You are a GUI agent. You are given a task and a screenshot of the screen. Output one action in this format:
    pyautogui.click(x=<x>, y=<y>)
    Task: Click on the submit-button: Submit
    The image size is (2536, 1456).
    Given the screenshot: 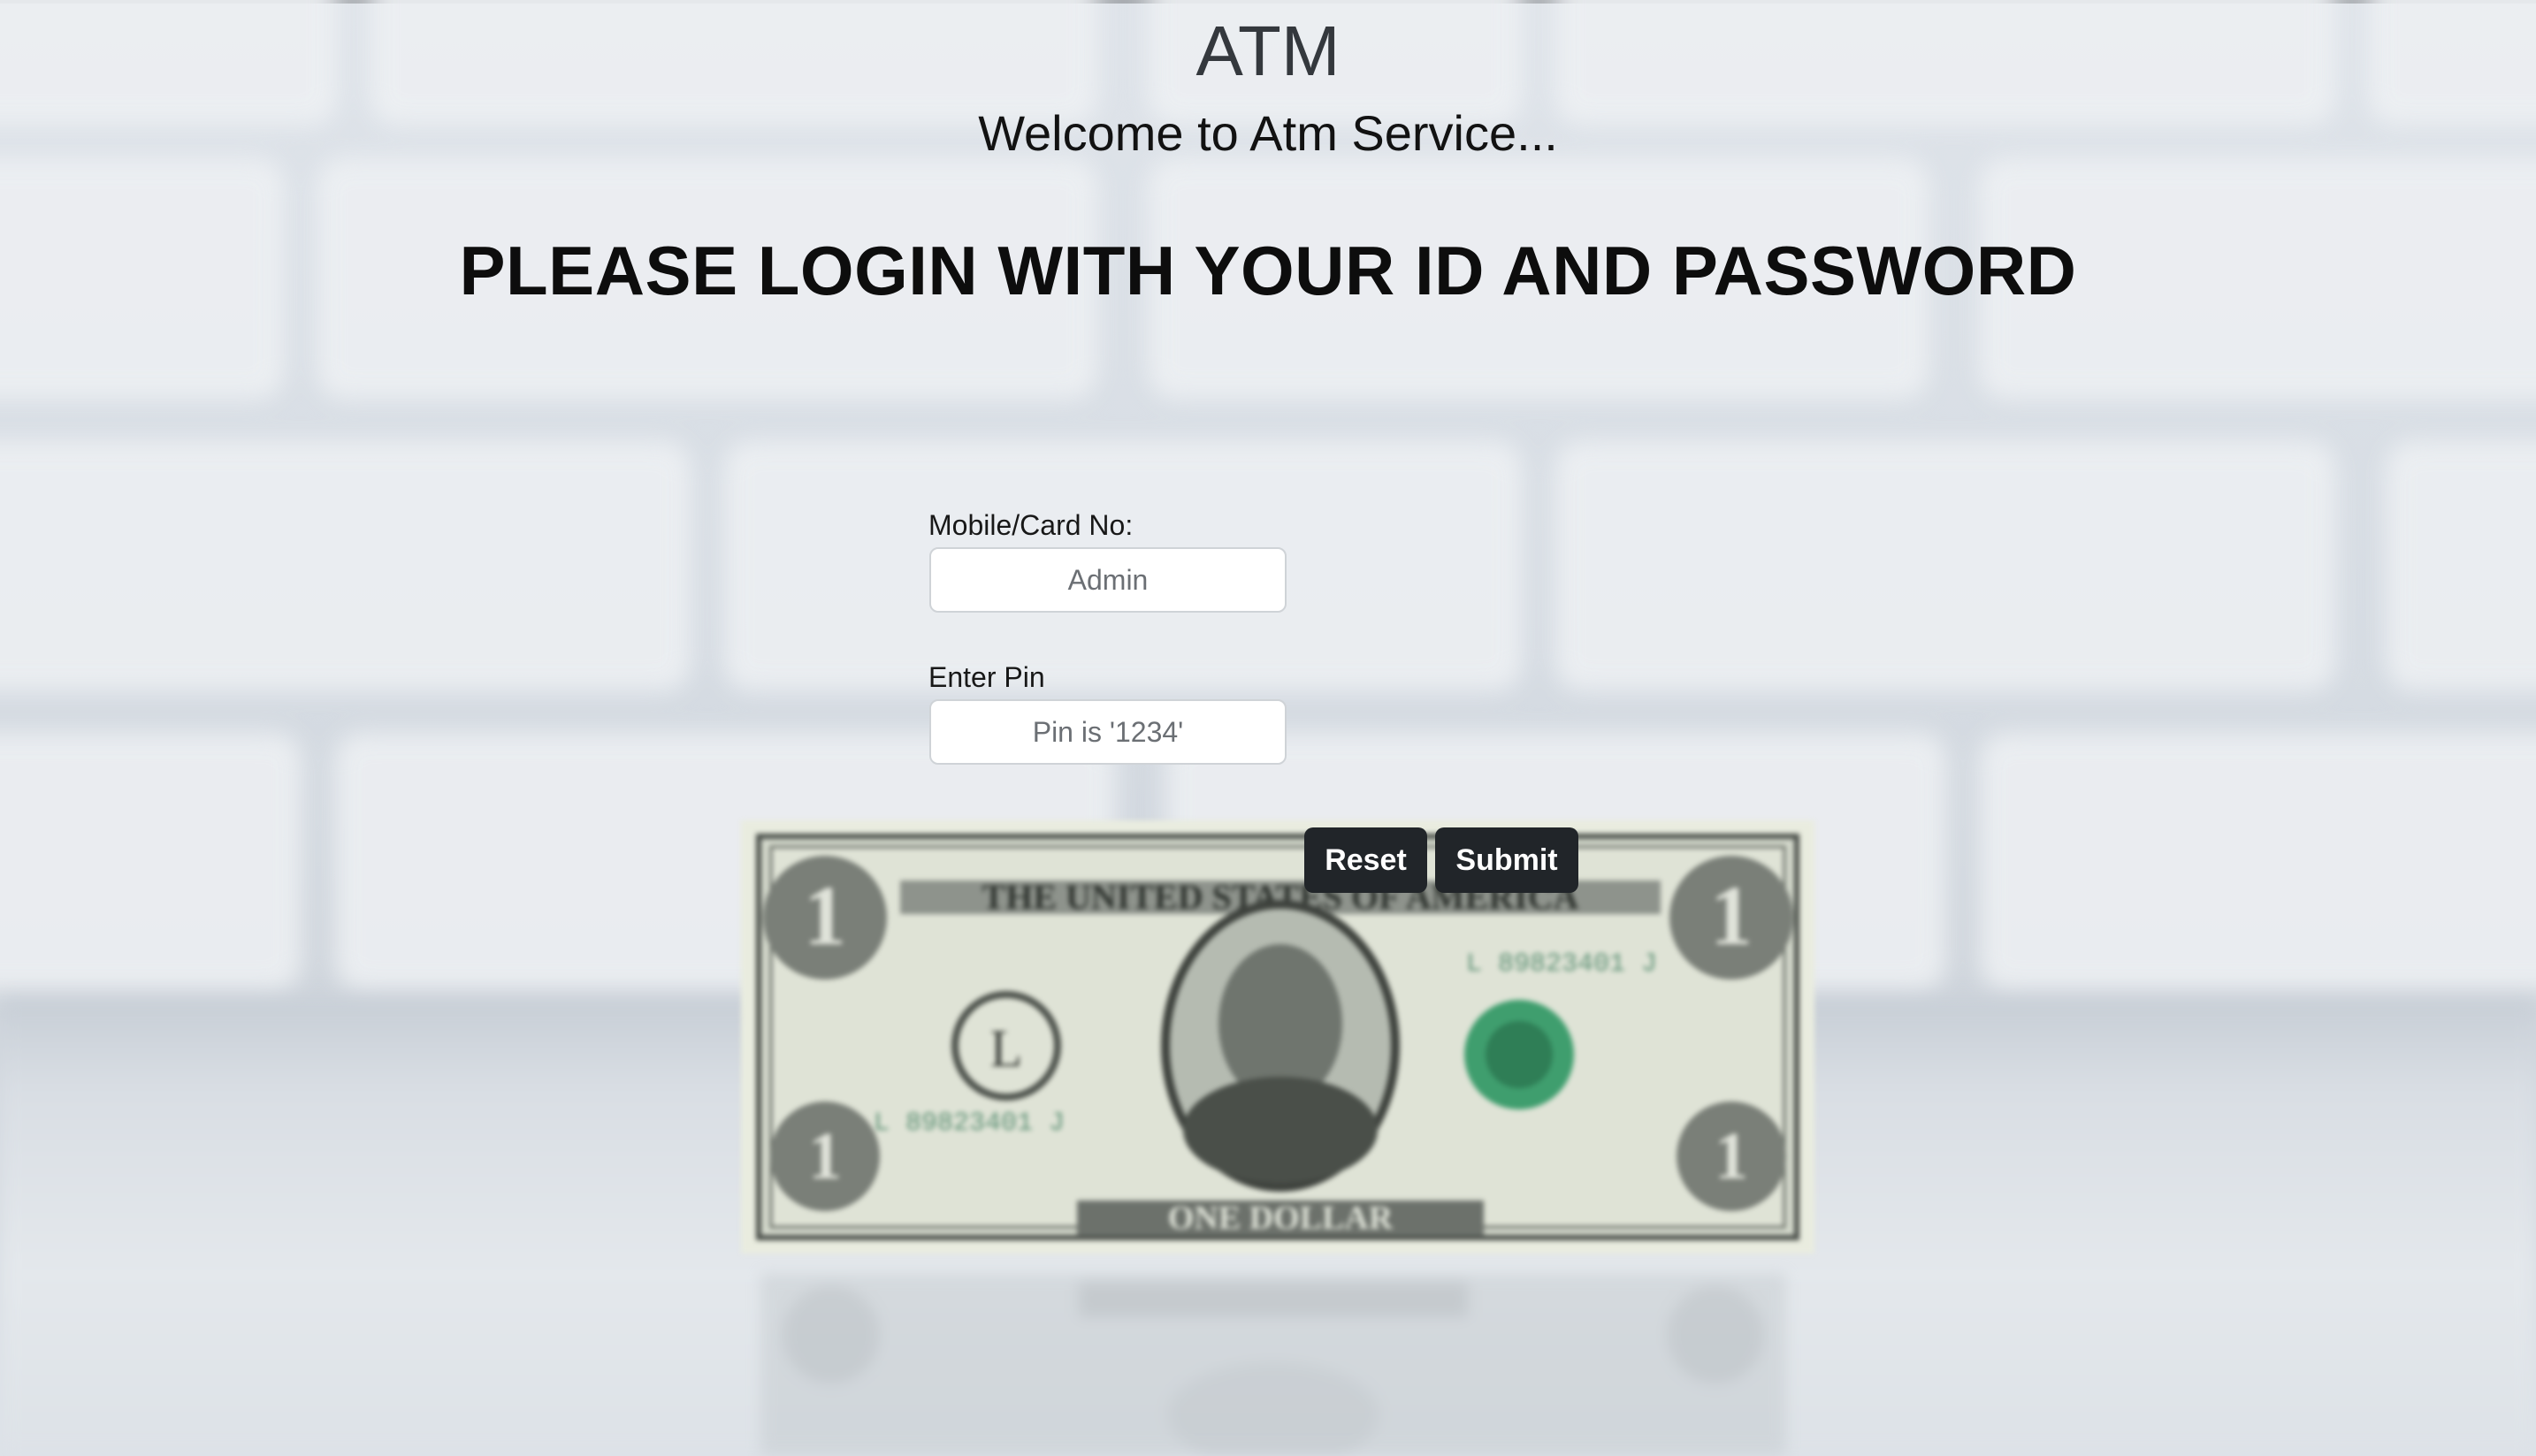 What is the action you would take?
    pyautogui.click(x=1506, y=860)
    